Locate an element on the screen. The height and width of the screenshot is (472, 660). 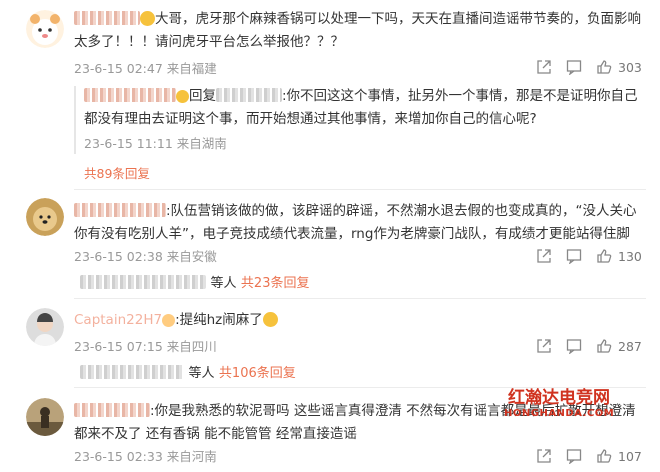
site-watermark: 红瀚达电竞网 HONGHANDA.COM is located at coordinates (559, 403).